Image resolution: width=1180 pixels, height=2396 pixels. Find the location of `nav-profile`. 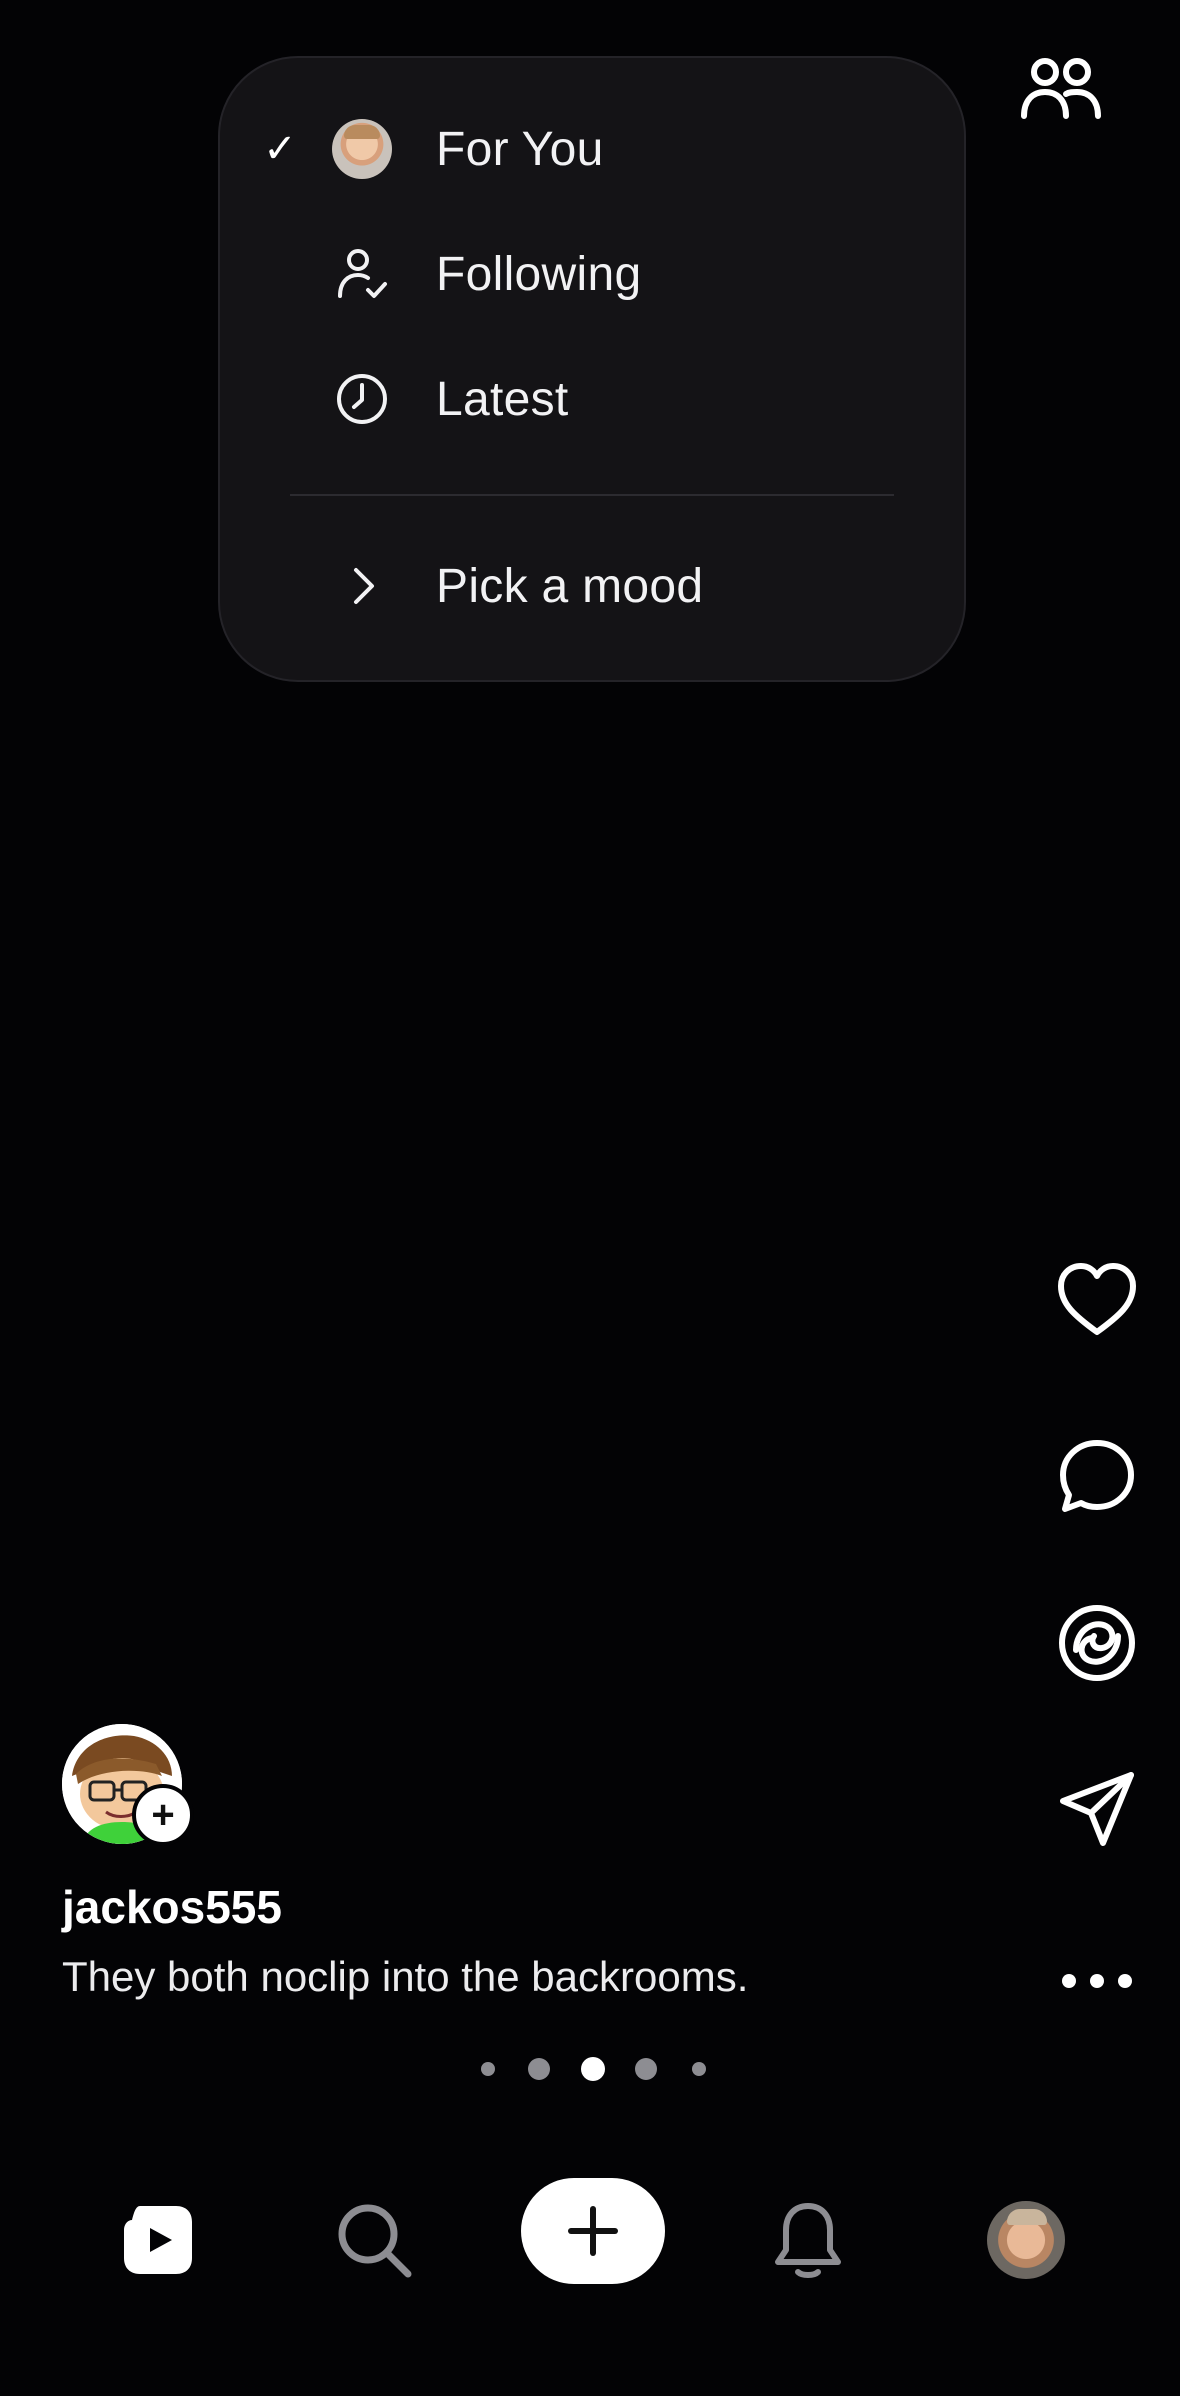

nav-profile is located at coordinates (1026, 2240).